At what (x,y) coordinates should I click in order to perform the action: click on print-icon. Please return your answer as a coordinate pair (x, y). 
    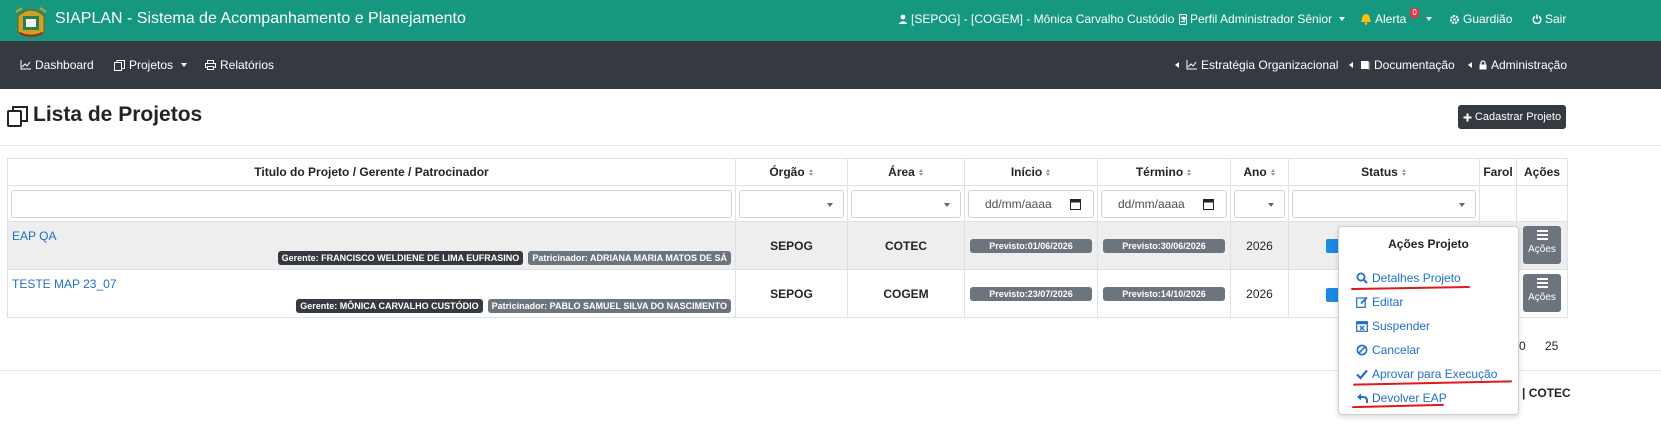
    Looking at the image, I should click on (210, 65).